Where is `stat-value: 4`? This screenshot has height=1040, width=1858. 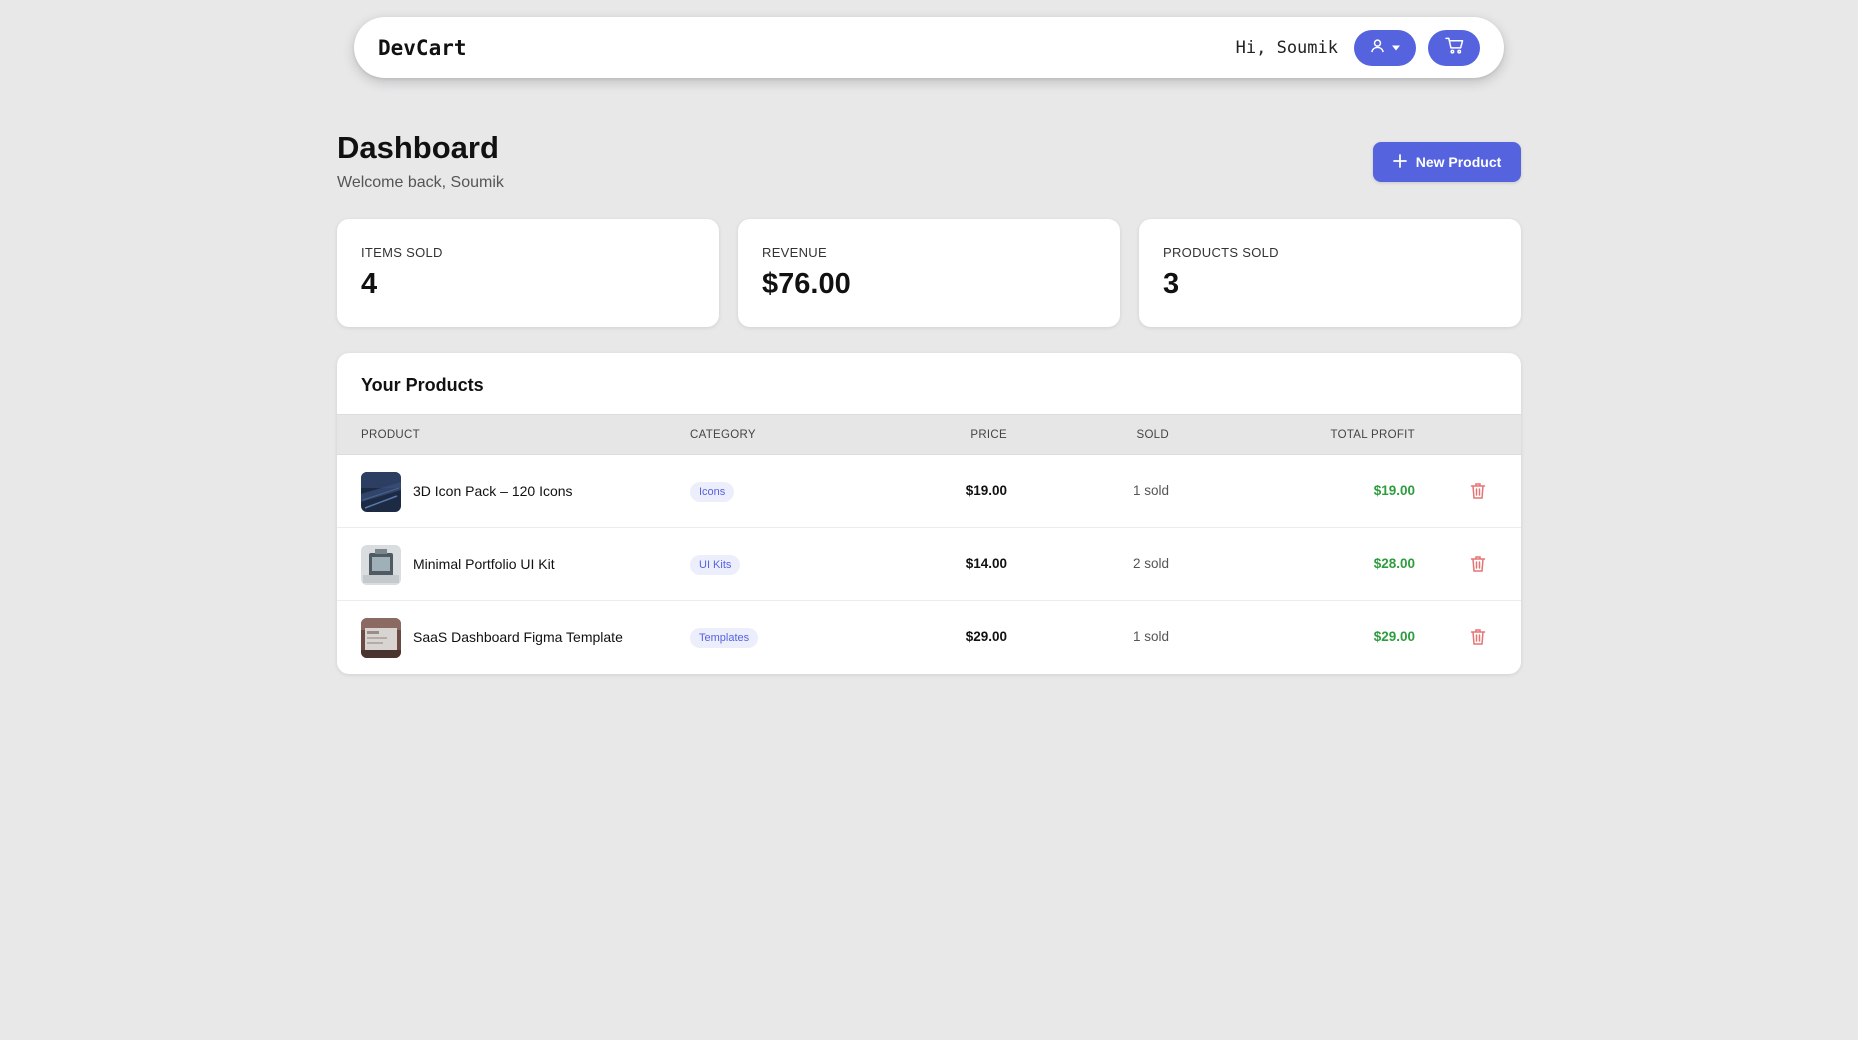
stat-value: 4 is located at coordinates (369, 284).